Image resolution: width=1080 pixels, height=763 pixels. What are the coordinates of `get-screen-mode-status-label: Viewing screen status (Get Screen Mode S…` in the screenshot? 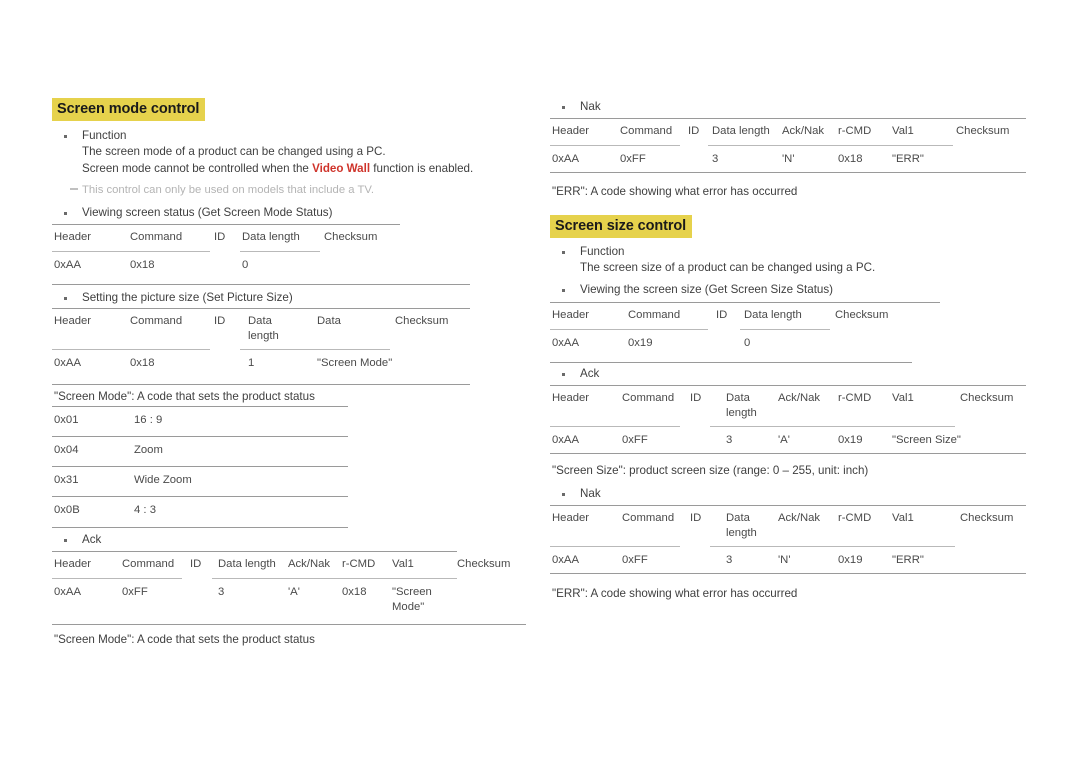 It's located at (282, 213).